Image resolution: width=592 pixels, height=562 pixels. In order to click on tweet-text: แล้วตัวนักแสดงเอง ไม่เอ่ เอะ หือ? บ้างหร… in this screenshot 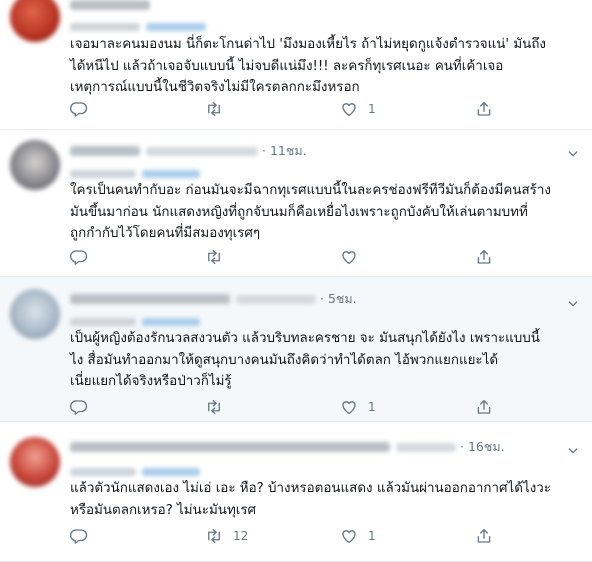, I will do `click(322, 499)`.